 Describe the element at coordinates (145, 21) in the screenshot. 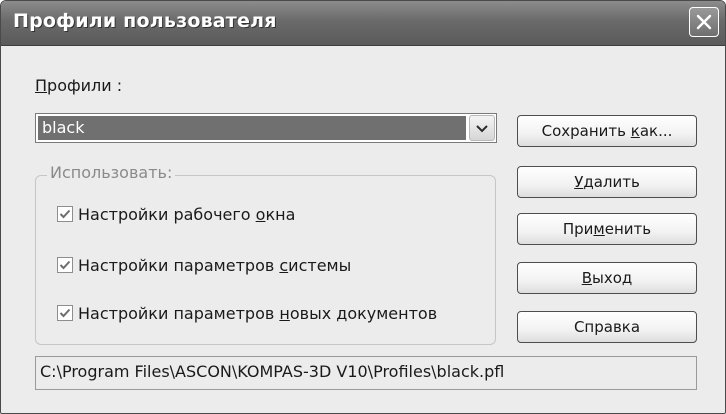

I see `window-title: Профили пользователя` at that location.